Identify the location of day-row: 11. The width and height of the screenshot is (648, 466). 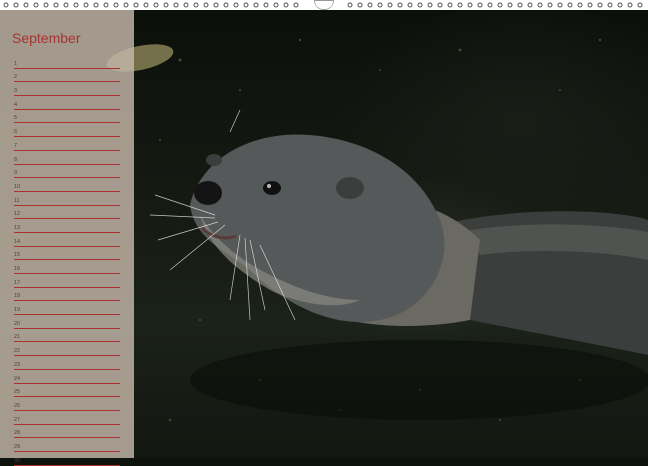
(67, 199).